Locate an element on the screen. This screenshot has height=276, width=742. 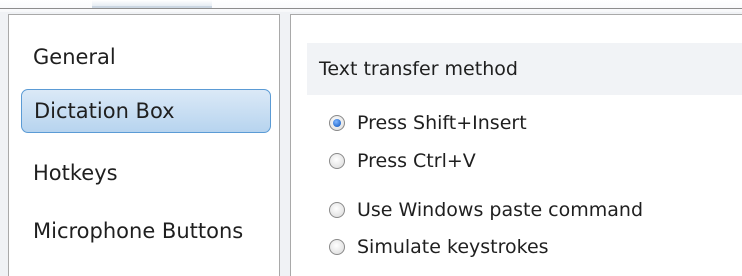
sidebar-item-hotkeys: Hotkeys is located at coordinates (146, 173).